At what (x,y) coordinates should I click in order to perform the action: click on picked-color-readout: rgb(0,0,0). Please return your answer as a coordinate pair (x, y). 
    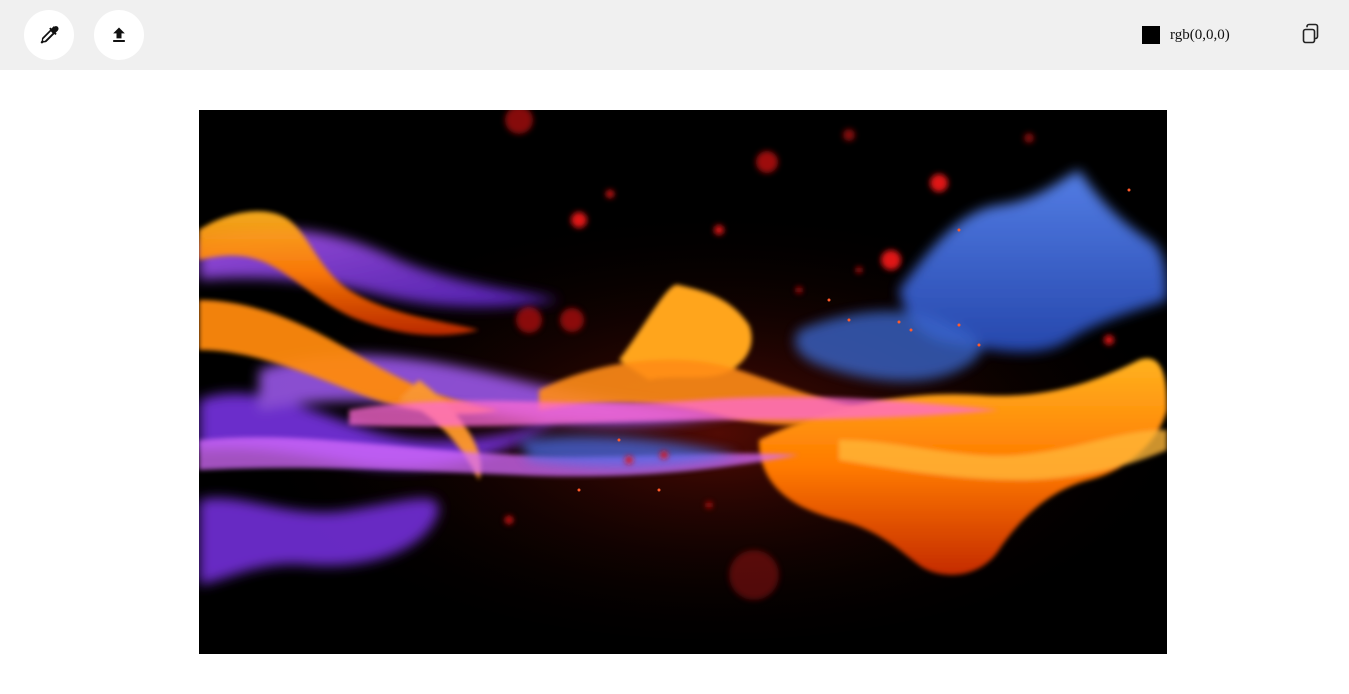
    Looking at the image, I should click on (1186, 35).